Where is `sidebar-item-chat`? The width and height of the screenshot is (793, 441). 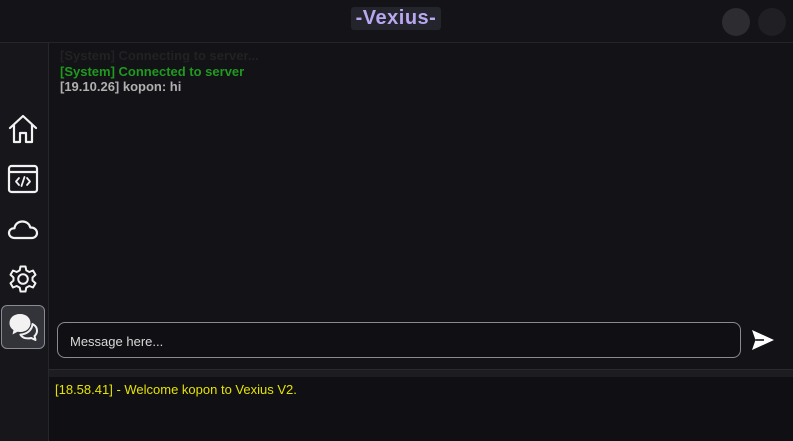
sidebar-item-chat is located at coordinates (23, 327).